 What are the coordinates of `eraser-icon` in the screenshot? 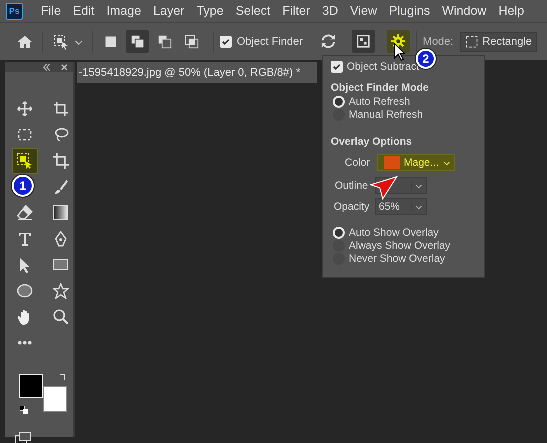 It's located at (25, 213).